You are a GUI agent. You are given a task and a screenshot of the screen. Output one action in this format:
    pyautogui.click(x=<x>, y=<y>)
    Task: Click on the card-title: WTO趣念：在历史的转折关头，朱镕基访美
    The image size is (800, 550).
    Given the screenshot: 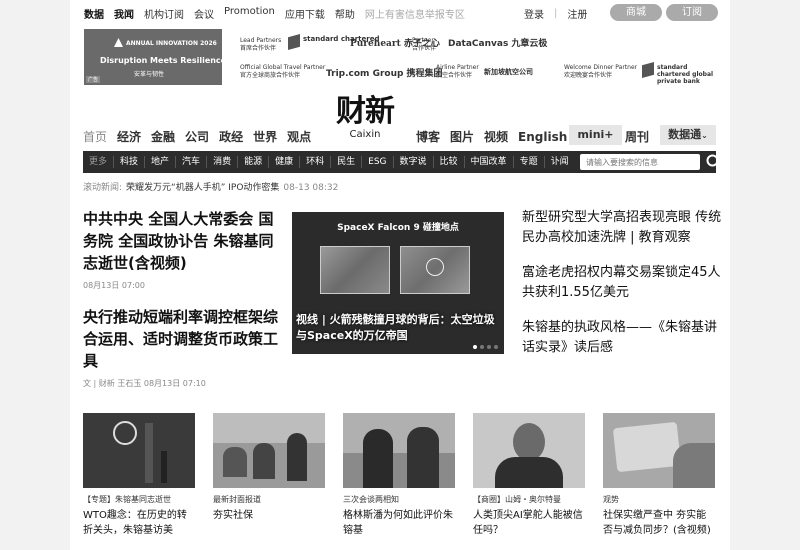 What is the action you would take?
    pyautogui.click(x=139, y=523)
    